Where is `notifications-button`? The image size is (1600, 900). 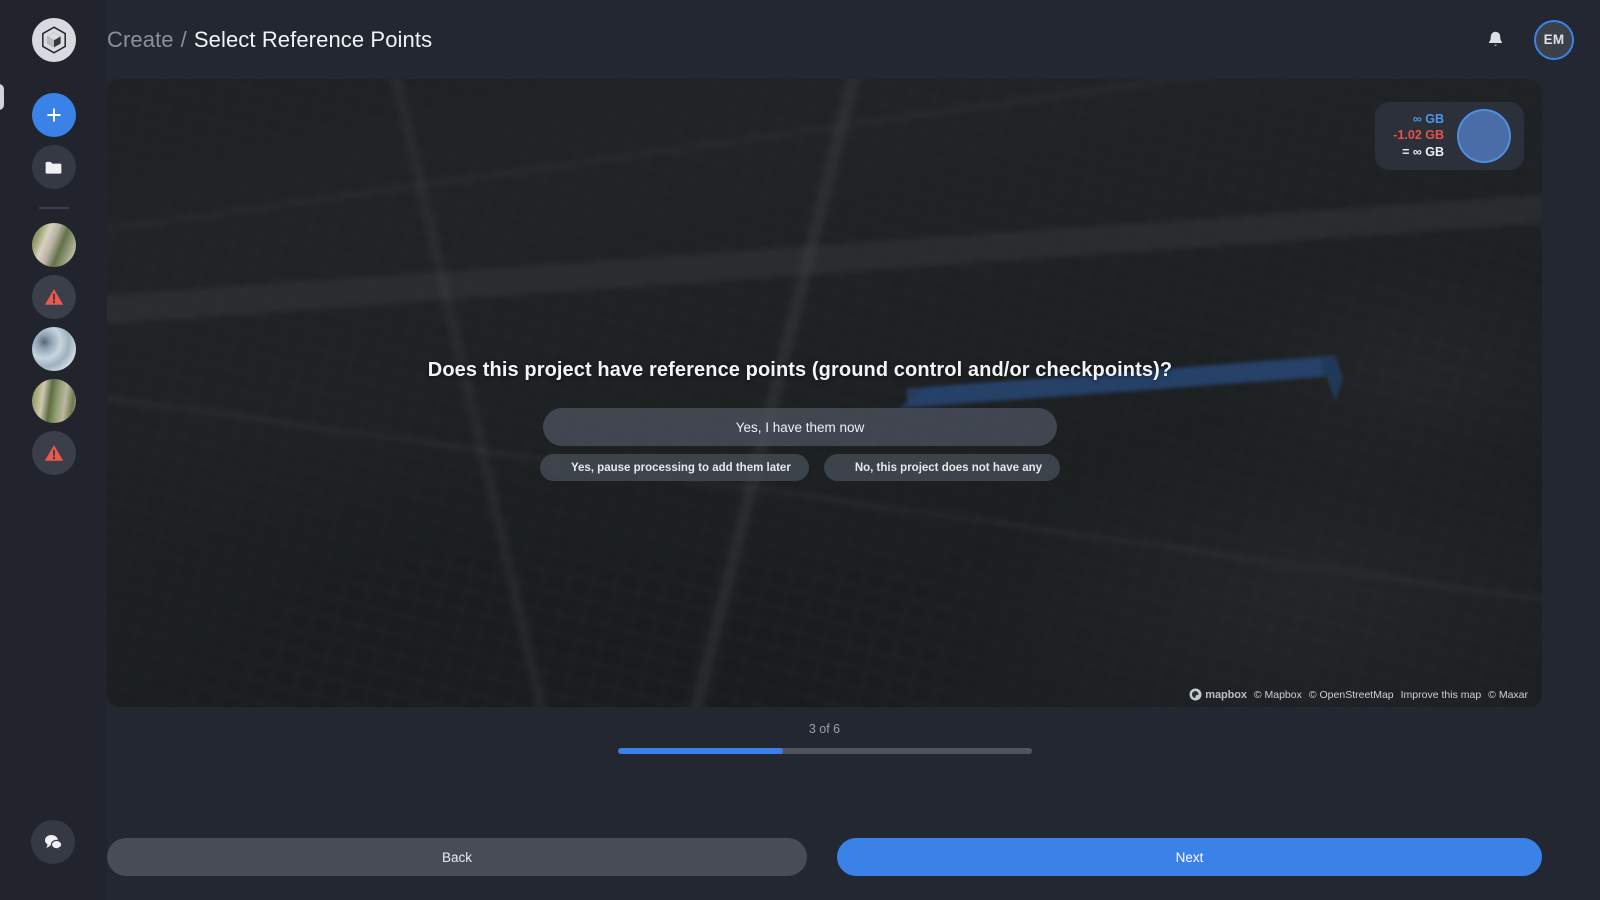
notifications-button is located at coordinates (1495, 39).